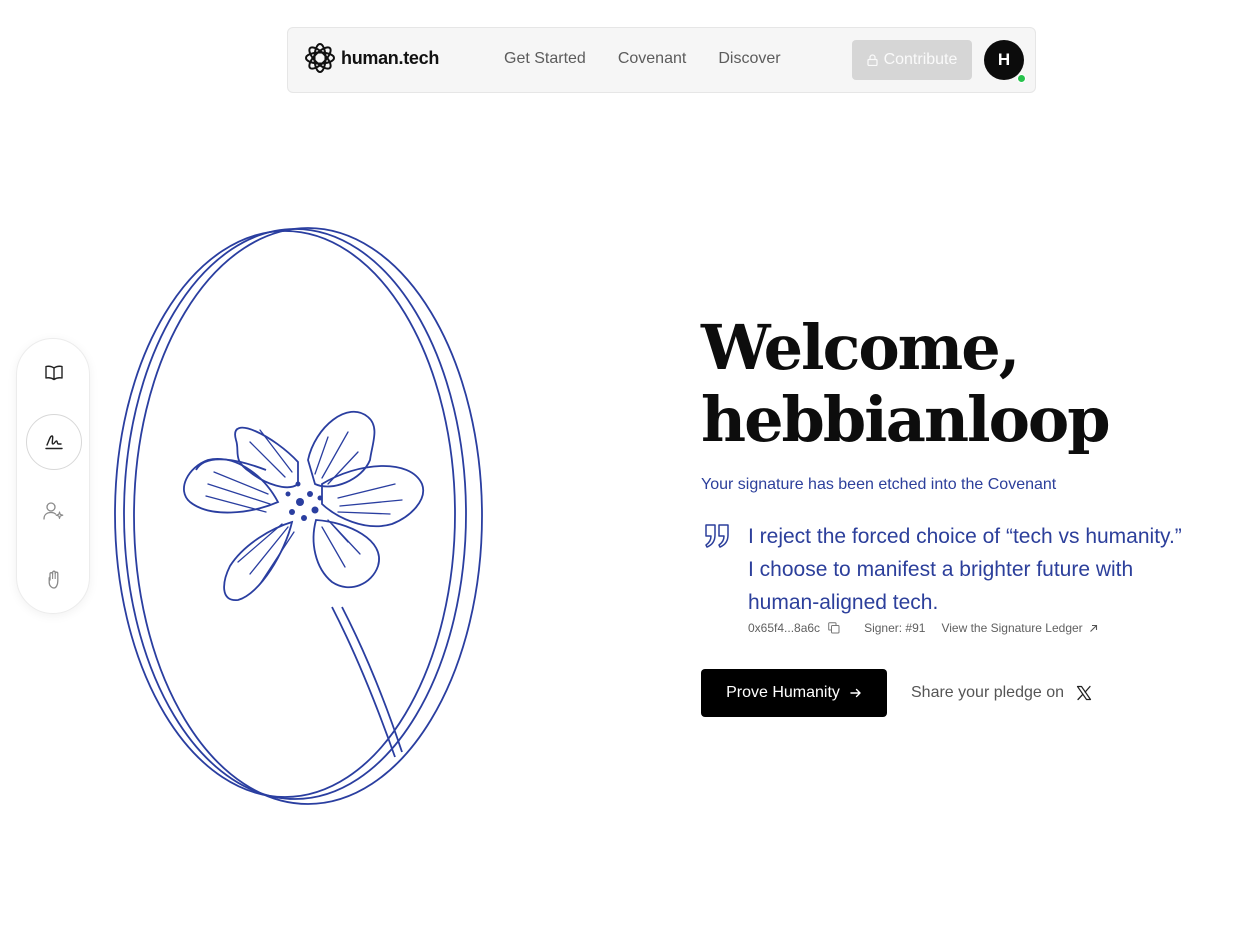 The width and height of the screenshot is (1247, 946). Describe the element at coordinates (717, 536) in the screenshot. I see `quote-mark-icon` at that location.